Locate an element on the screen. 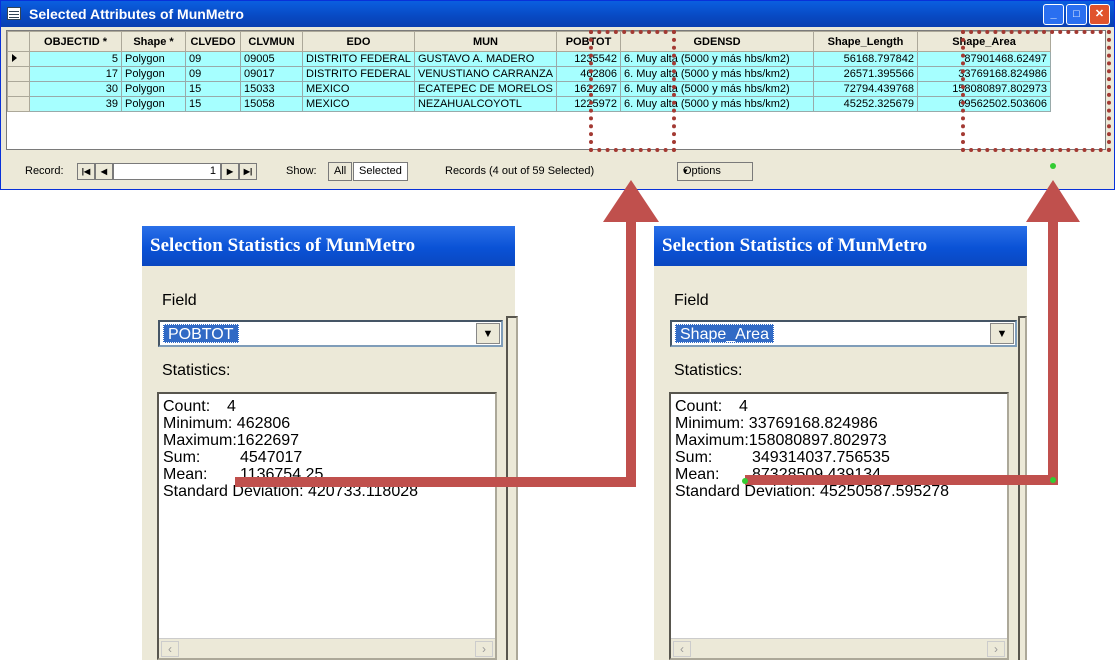  cell-clvmun: 09005 is located at coordinates (271, 59).